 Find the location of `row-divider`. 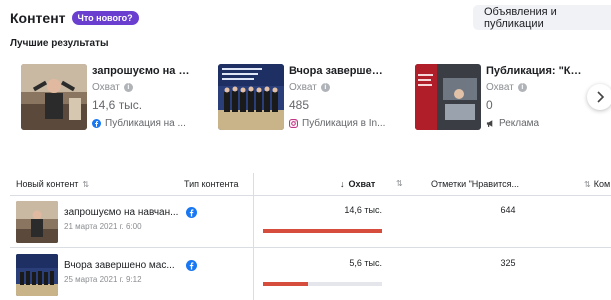

row-divider is located at coordinates (310, 247).